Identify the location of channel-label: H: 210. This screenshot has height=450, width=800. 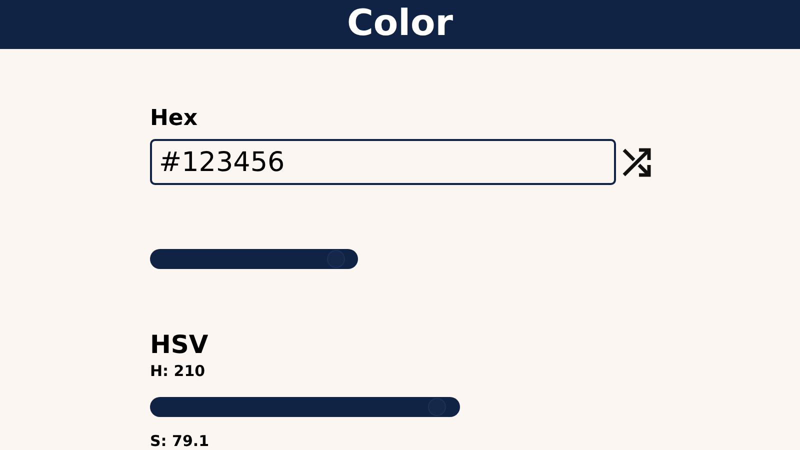
(178, 371).